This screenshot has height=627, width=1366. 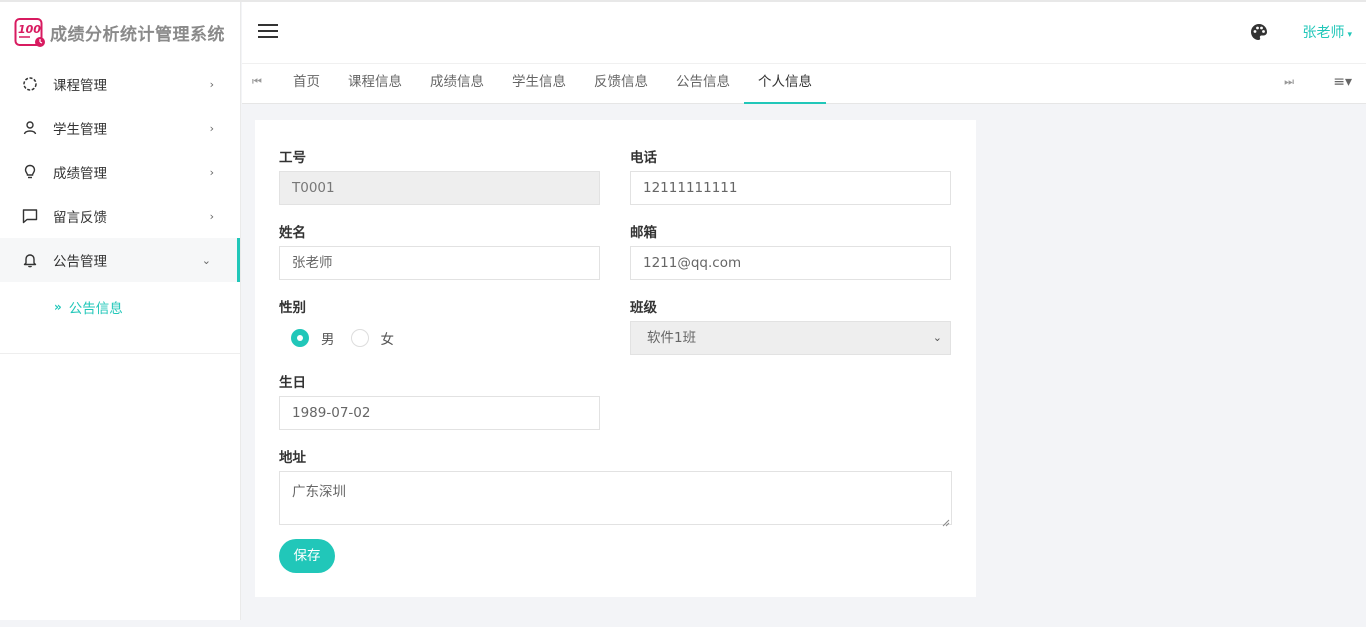 What do you see at coordinates (615, 499) in the screenshot?
I see `address-textarea: 广东深圳` at bounding box center [615, 499].